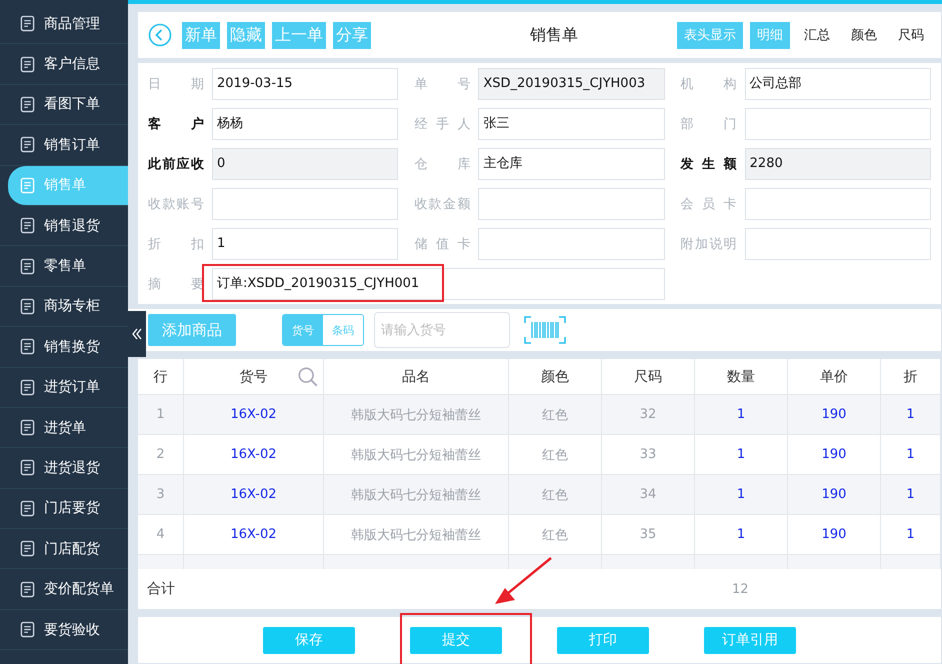  I want to click on input-field: 2019-03-15, so click(305, 84).